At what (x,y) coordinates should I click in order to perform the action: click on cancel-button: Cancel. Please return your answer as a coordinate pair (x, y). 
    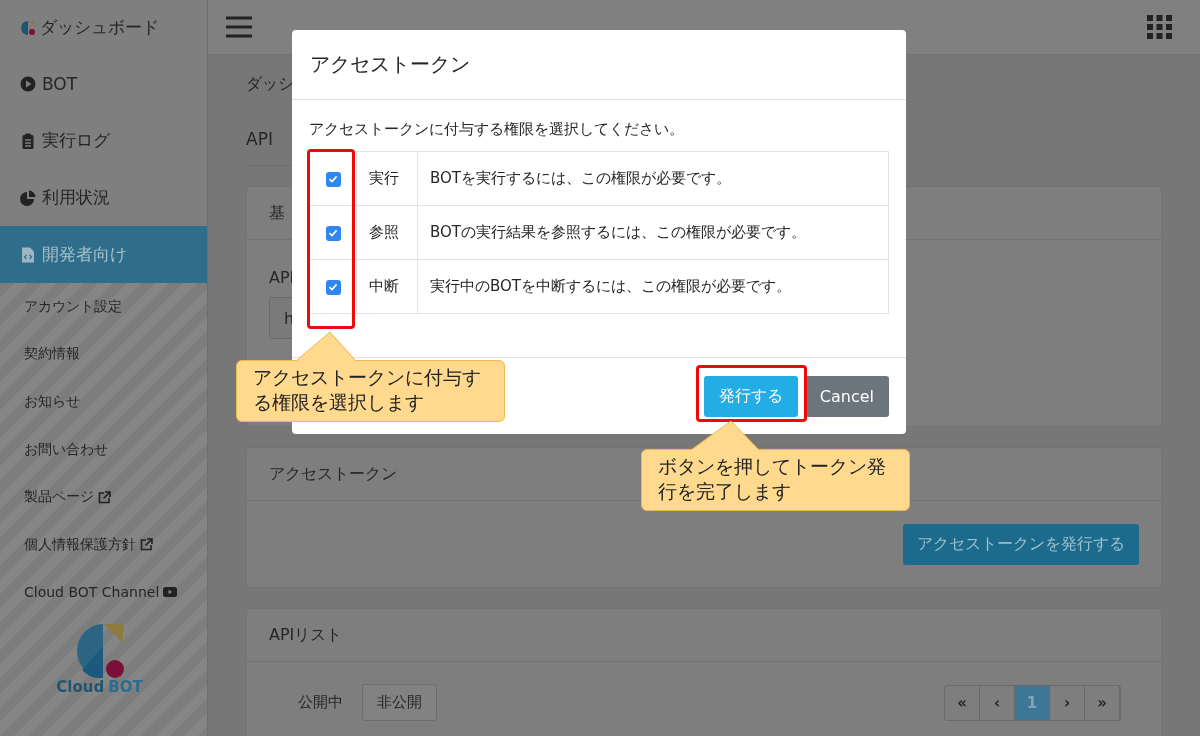
    Looking at the image, I should click on (846, 396).